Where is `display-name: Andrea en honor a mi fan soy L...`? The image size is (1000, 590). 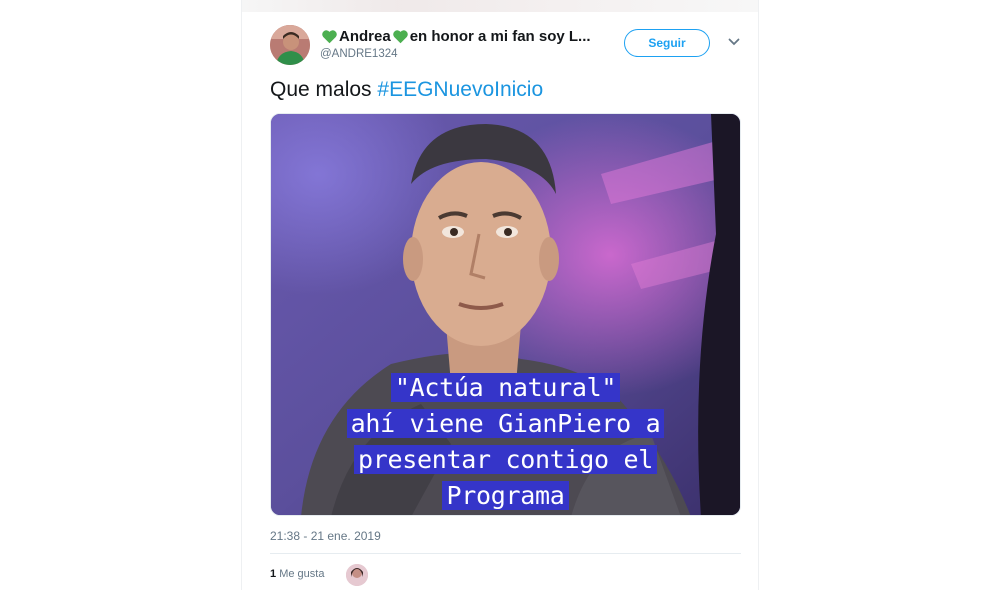
display-name: Andrea en honor a mi fan soy L... is located at coordinates (455, 36).